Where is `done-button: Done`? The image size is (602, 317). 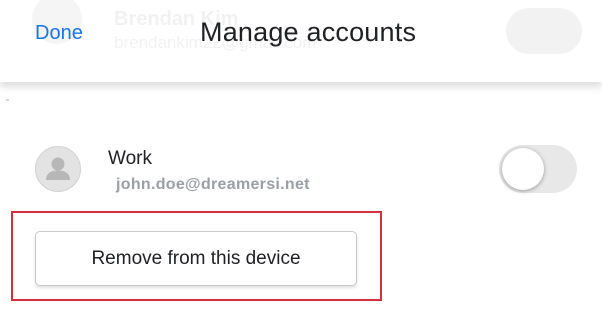 done-button: Done is located at coordinates (59, 33).